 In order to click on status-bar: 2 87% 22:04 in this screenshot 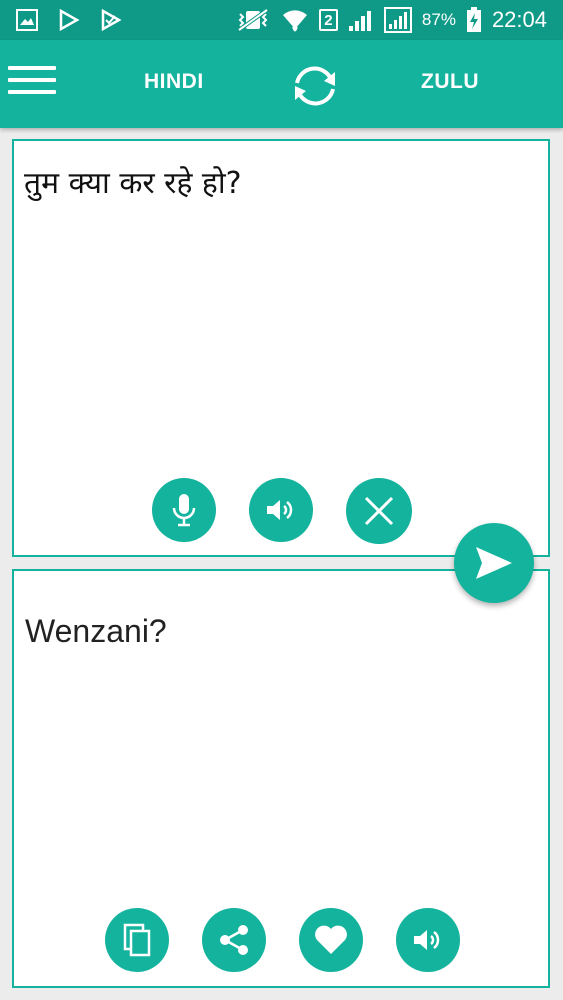, I will do `click(281, 20)`.